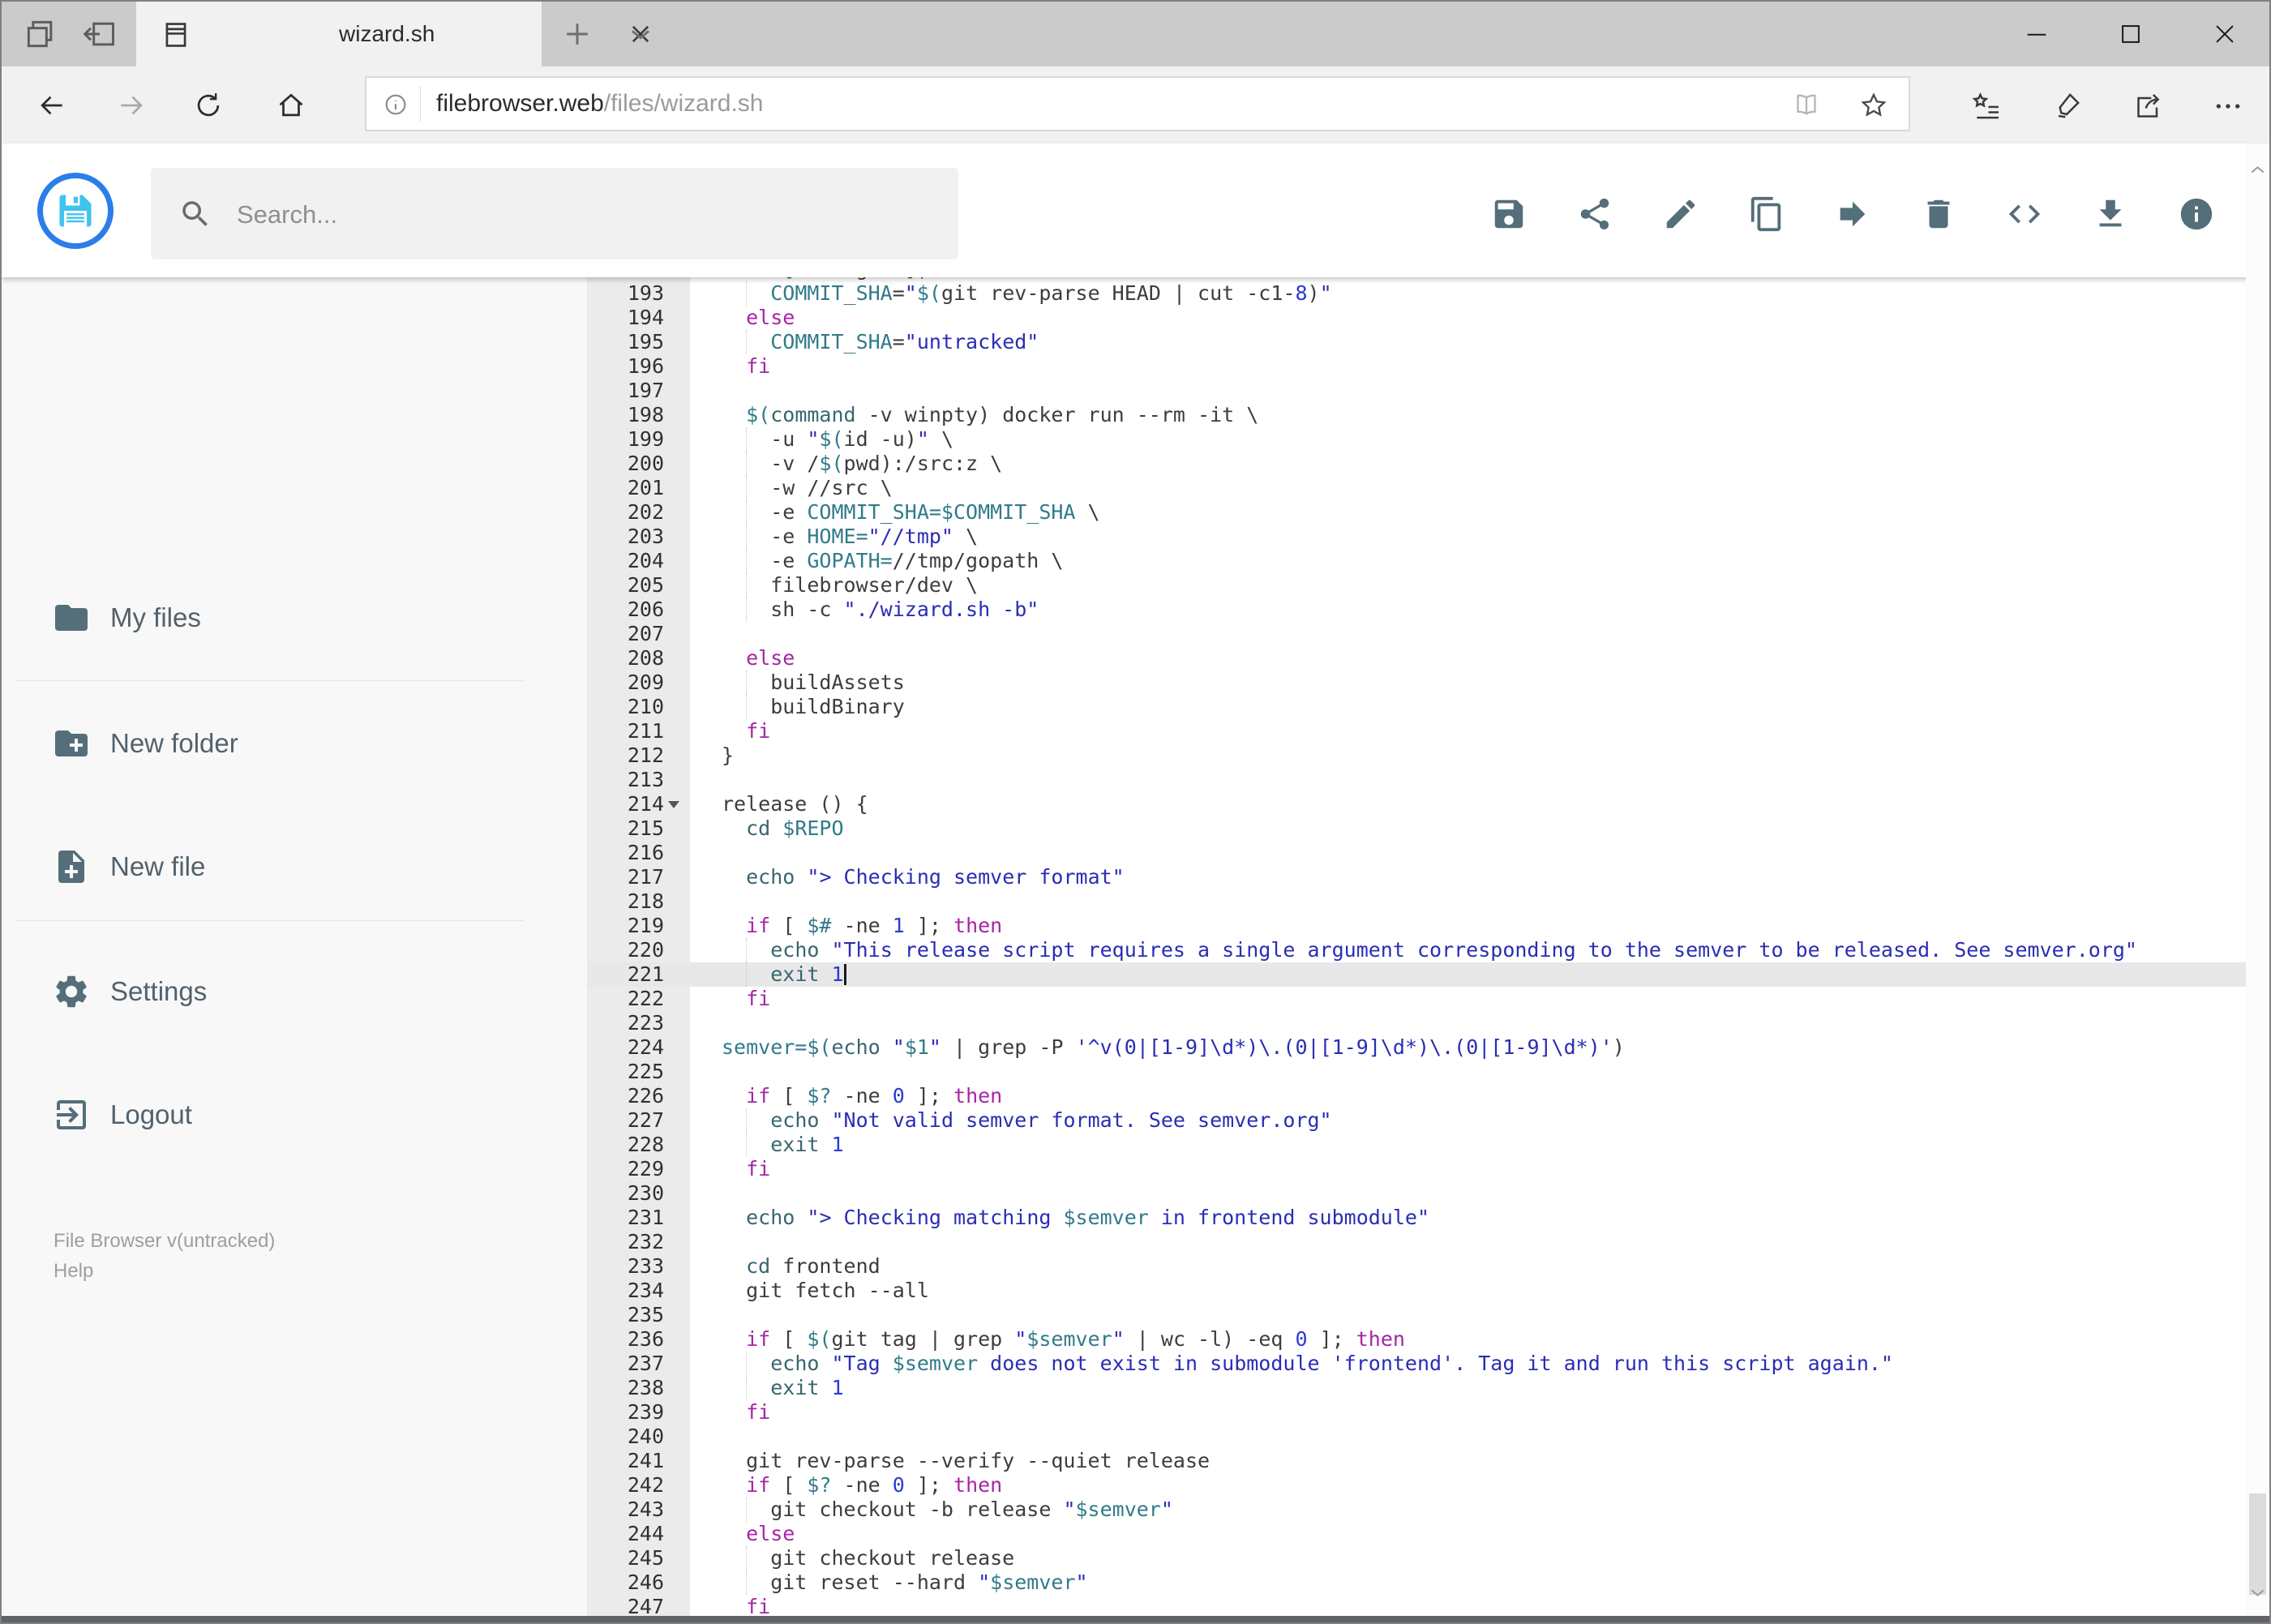  What do you see at coordinates (966, 1461) in the screenshot?
I see `code-line-text: git rev-parse --verify --quiet release` at bounding box center [966, 1461].